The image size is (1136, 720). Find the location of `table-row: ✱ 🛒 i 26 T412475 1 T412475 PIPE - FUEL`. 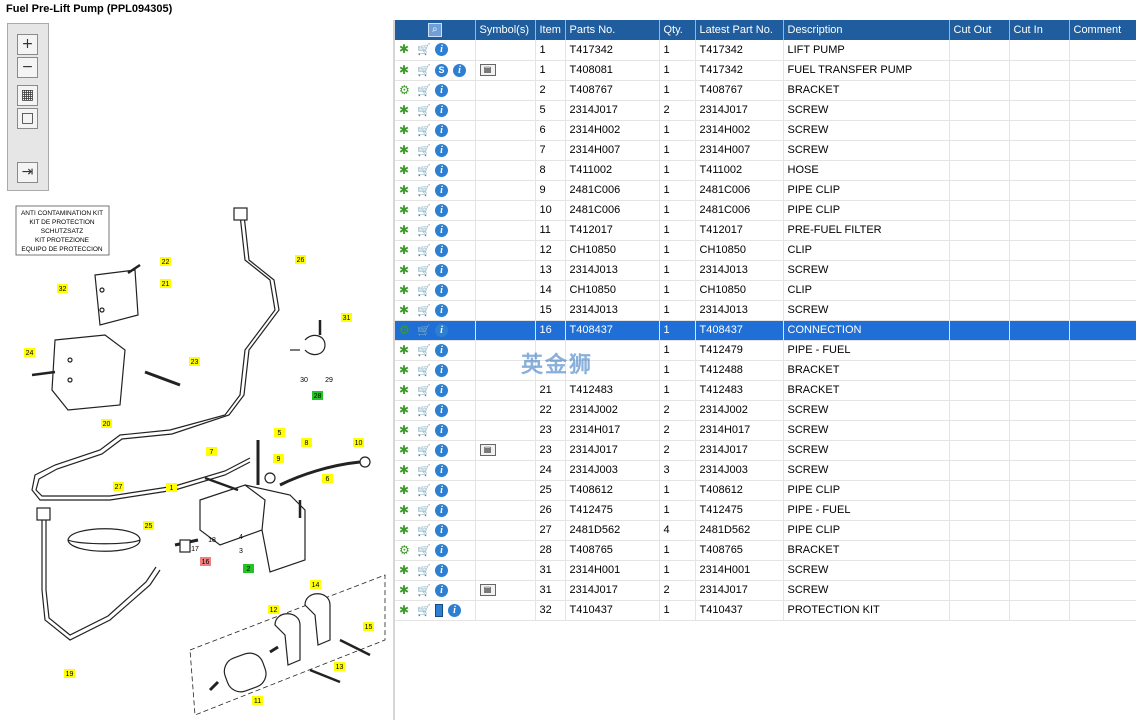

table-row: ✱ 🛒 i 26 T412475 1 T412475 PIPE - FUEL is located at coordinates (765, 510).